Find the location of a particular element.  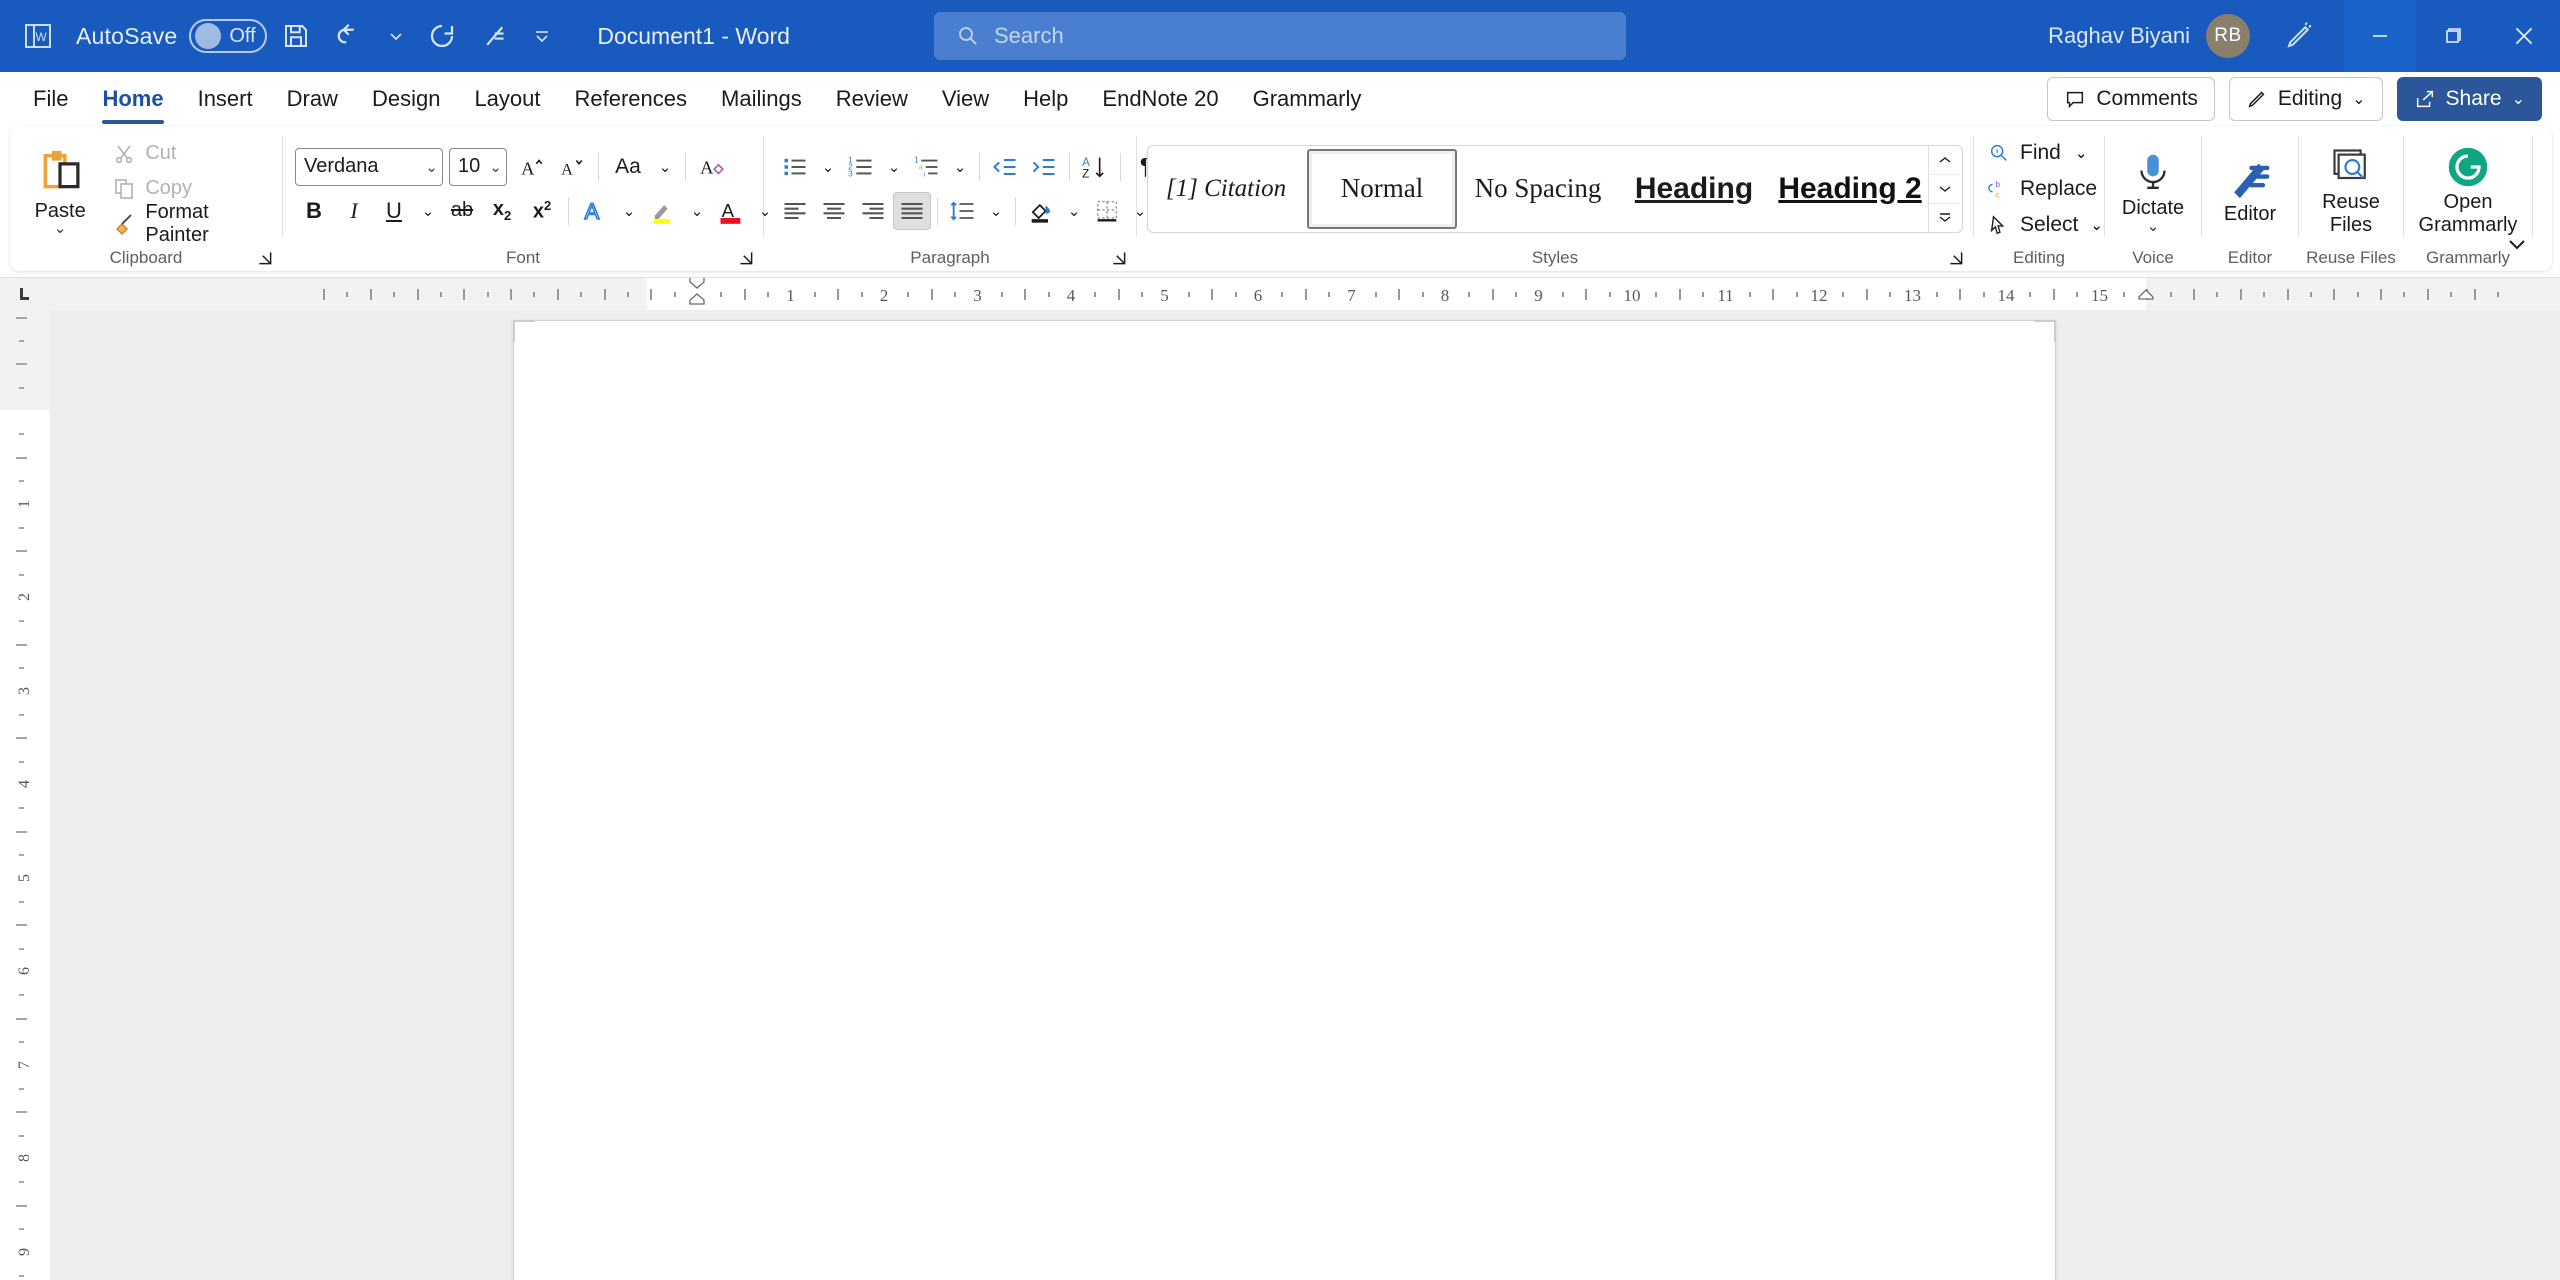

share-button: Share ⌄ is located at coordinates (2469, 99).